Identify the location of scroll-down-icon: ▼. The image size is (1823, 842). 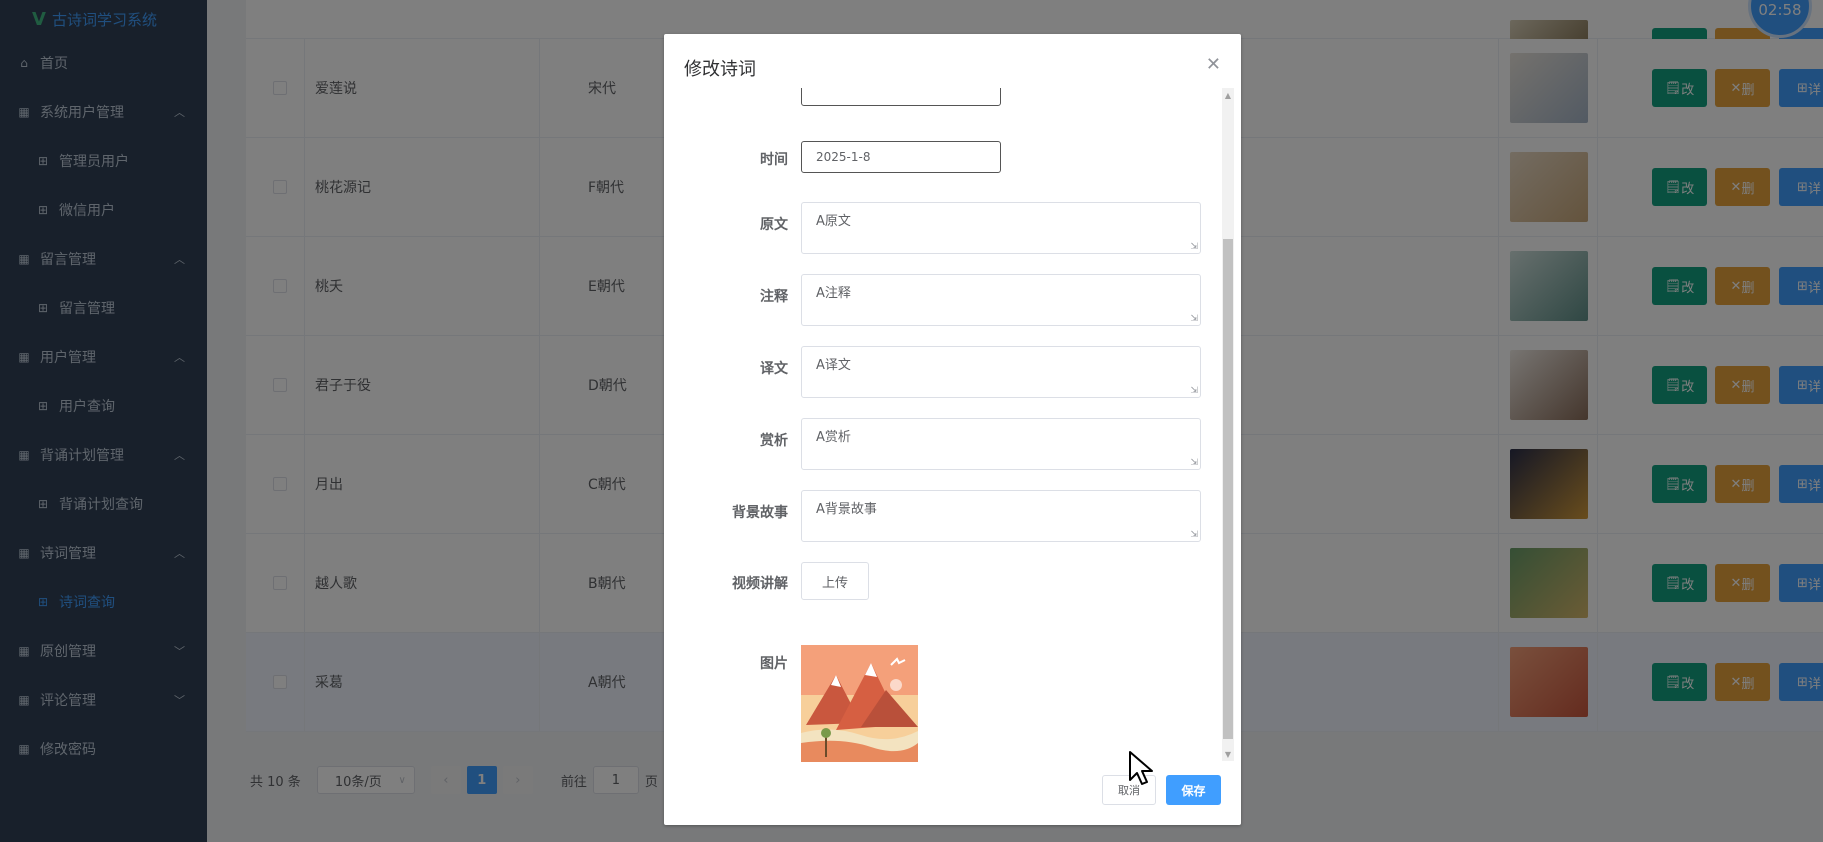
(1228, 754).